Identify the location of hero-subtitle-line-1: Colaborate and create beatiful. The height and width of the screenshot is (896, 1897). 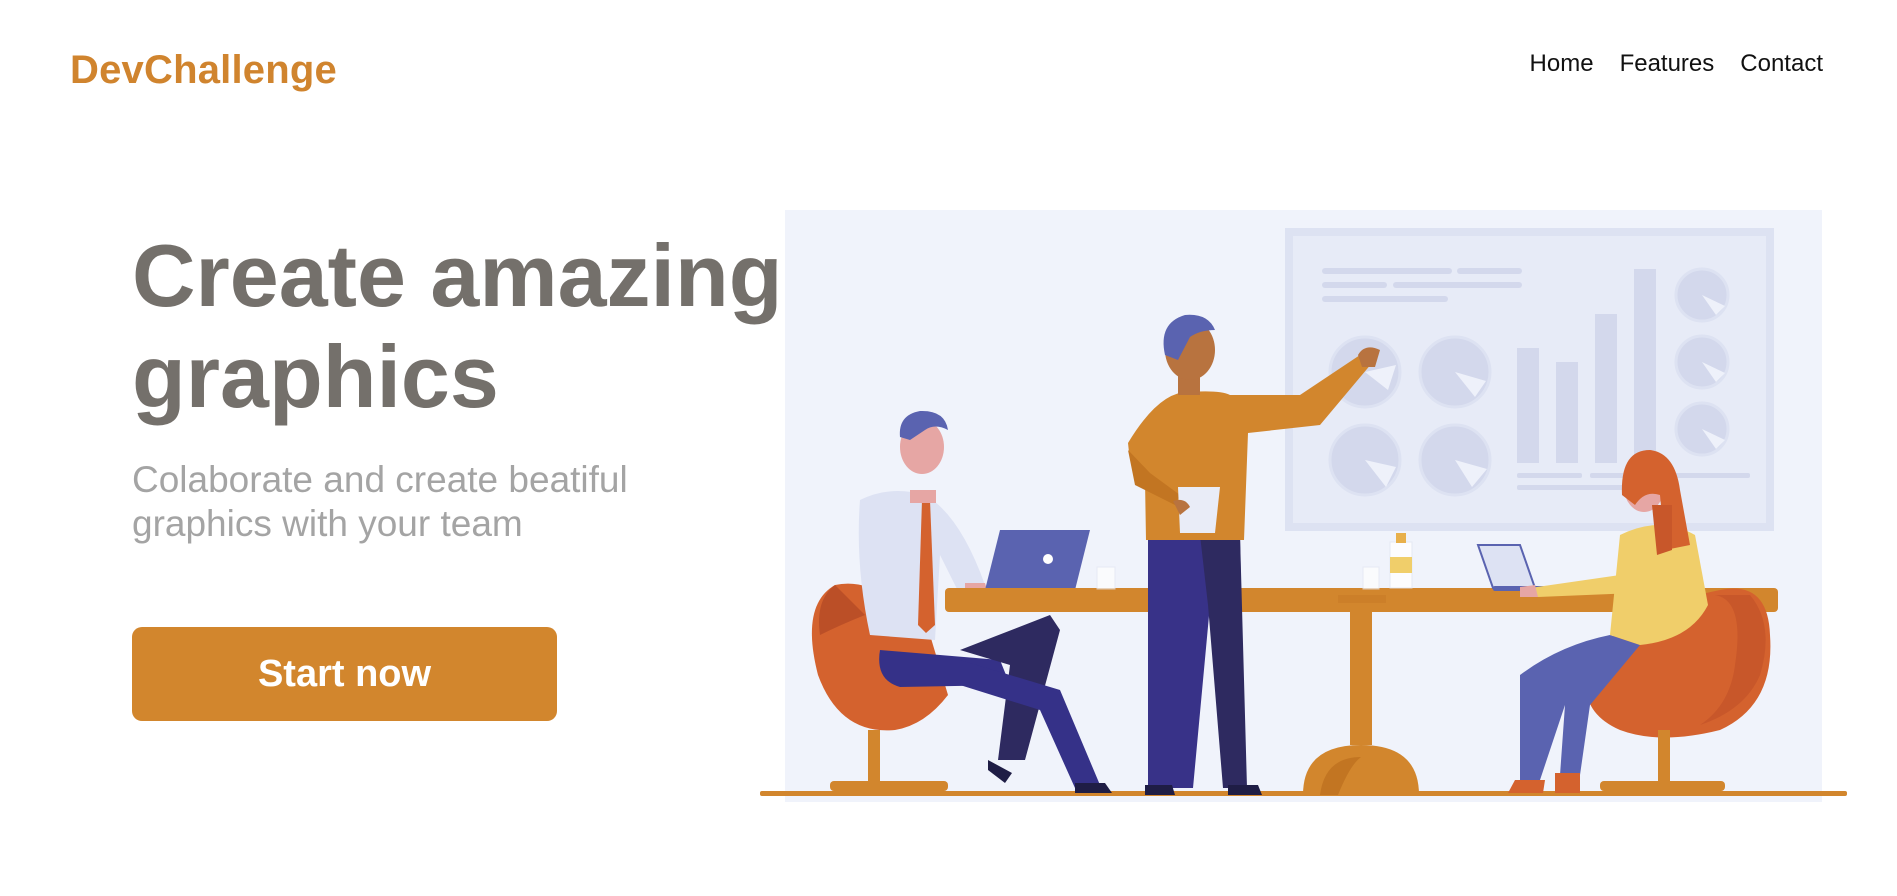
(380, 479).